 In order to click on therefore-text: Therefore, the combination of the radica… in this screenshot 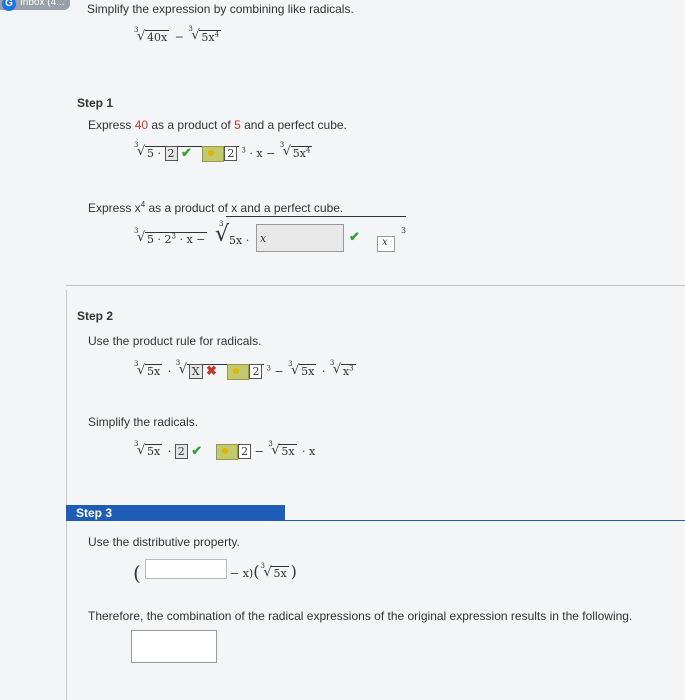, I will do `click(360, 616)`.